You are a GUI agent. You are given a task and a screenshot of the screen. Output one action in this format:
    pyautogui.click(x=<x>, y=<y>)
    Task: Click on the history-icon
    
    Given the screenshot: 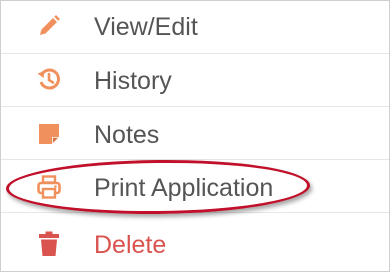 What is the action you would take?
    pyautogui.click(x=49, y=79)
    